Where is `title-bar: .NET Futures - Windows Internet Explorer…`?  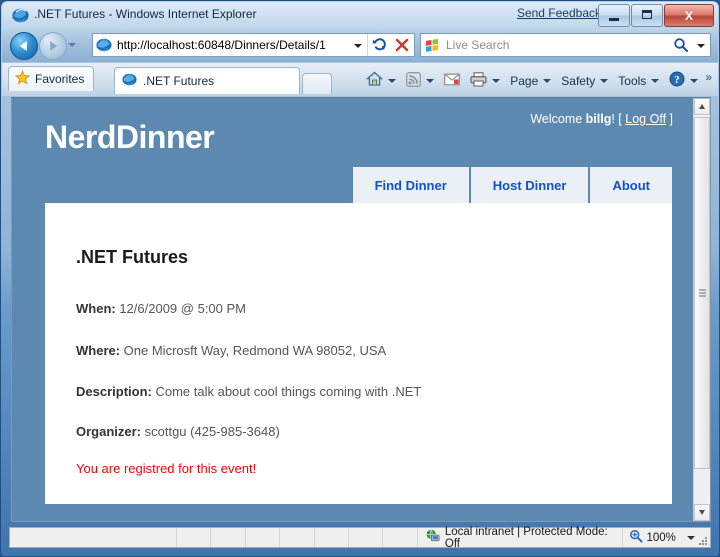
title-bar: .NET Futures - Windows Internet Explorer… is located at coordinates (360, 15).